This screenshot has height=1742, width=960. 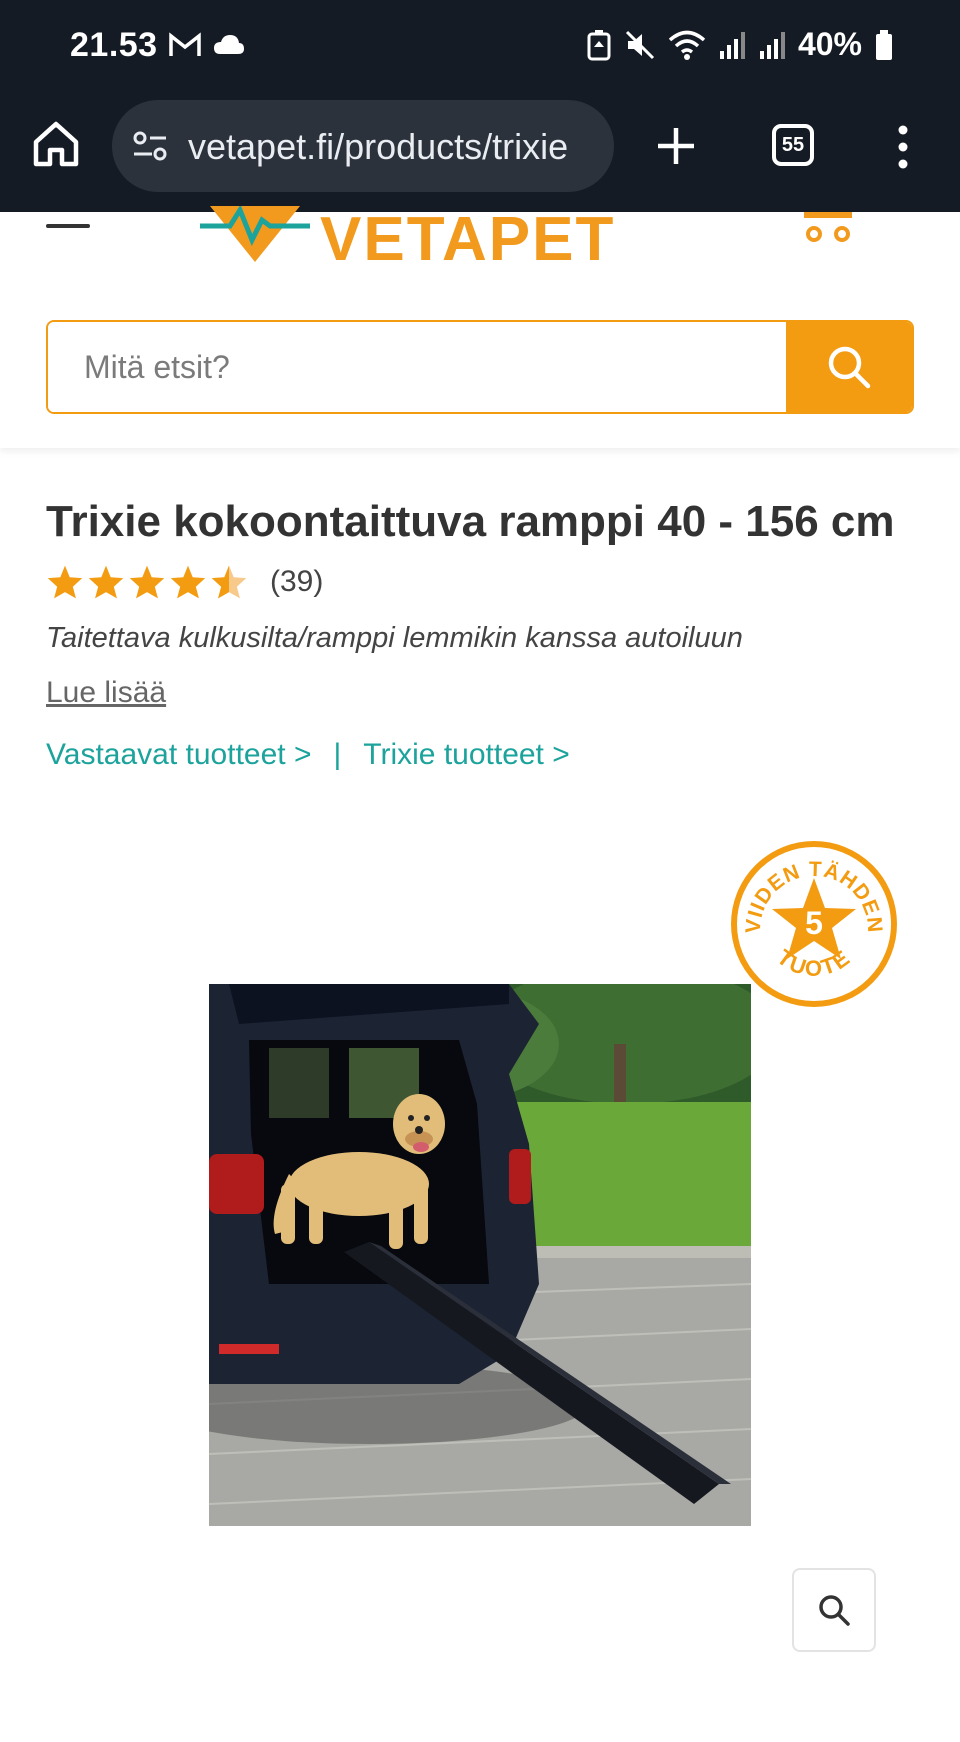 I want to click on site-settings-icon, so click(x=150, y=146).